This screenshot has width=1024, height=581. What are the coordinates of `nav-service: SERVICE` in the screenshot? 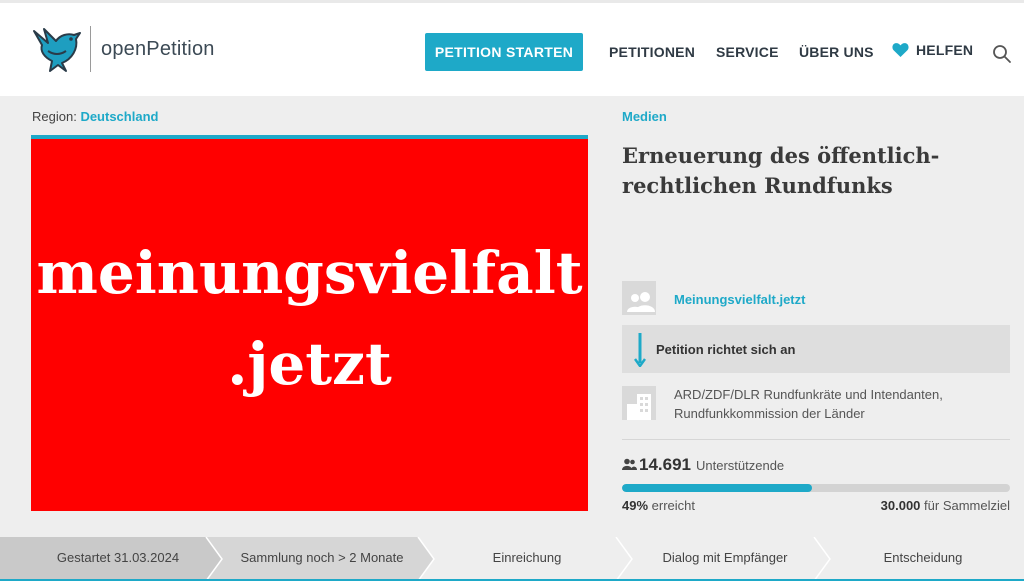 It's located at (747, 52).